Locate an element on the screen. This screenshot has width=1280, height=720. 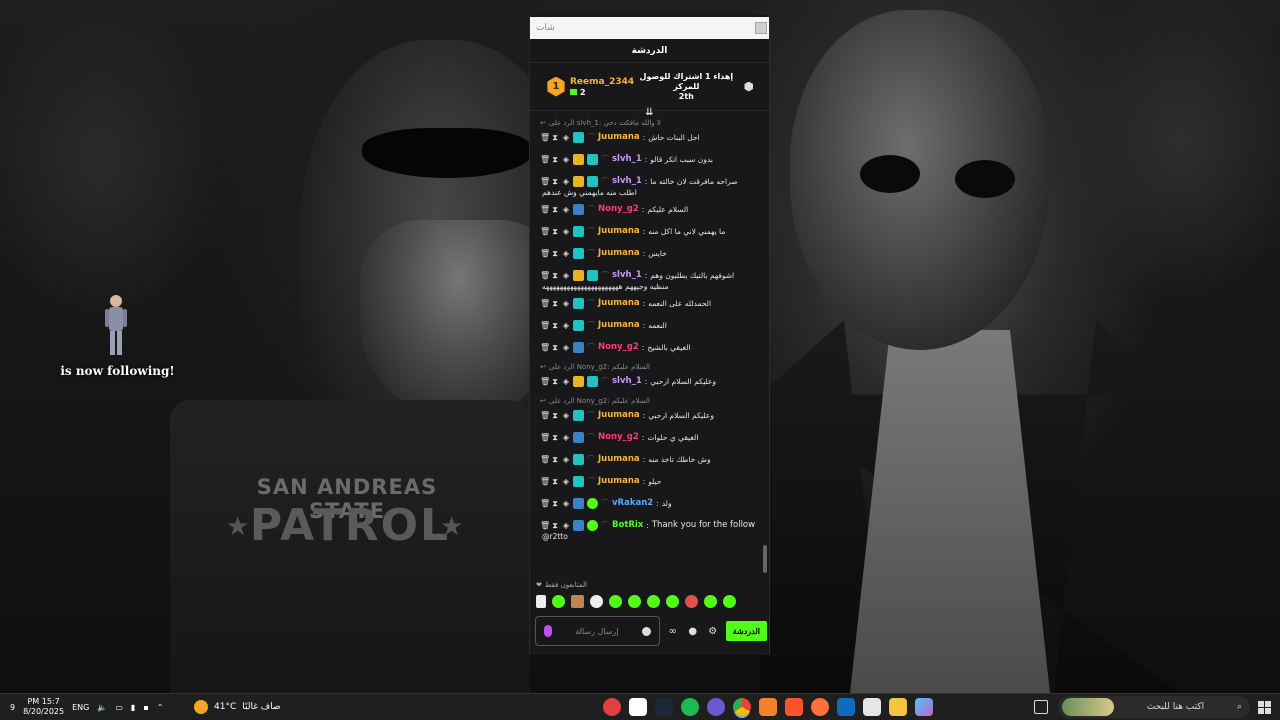
microphone-tray-icon: ▮ is located at coordinates (133, 707).